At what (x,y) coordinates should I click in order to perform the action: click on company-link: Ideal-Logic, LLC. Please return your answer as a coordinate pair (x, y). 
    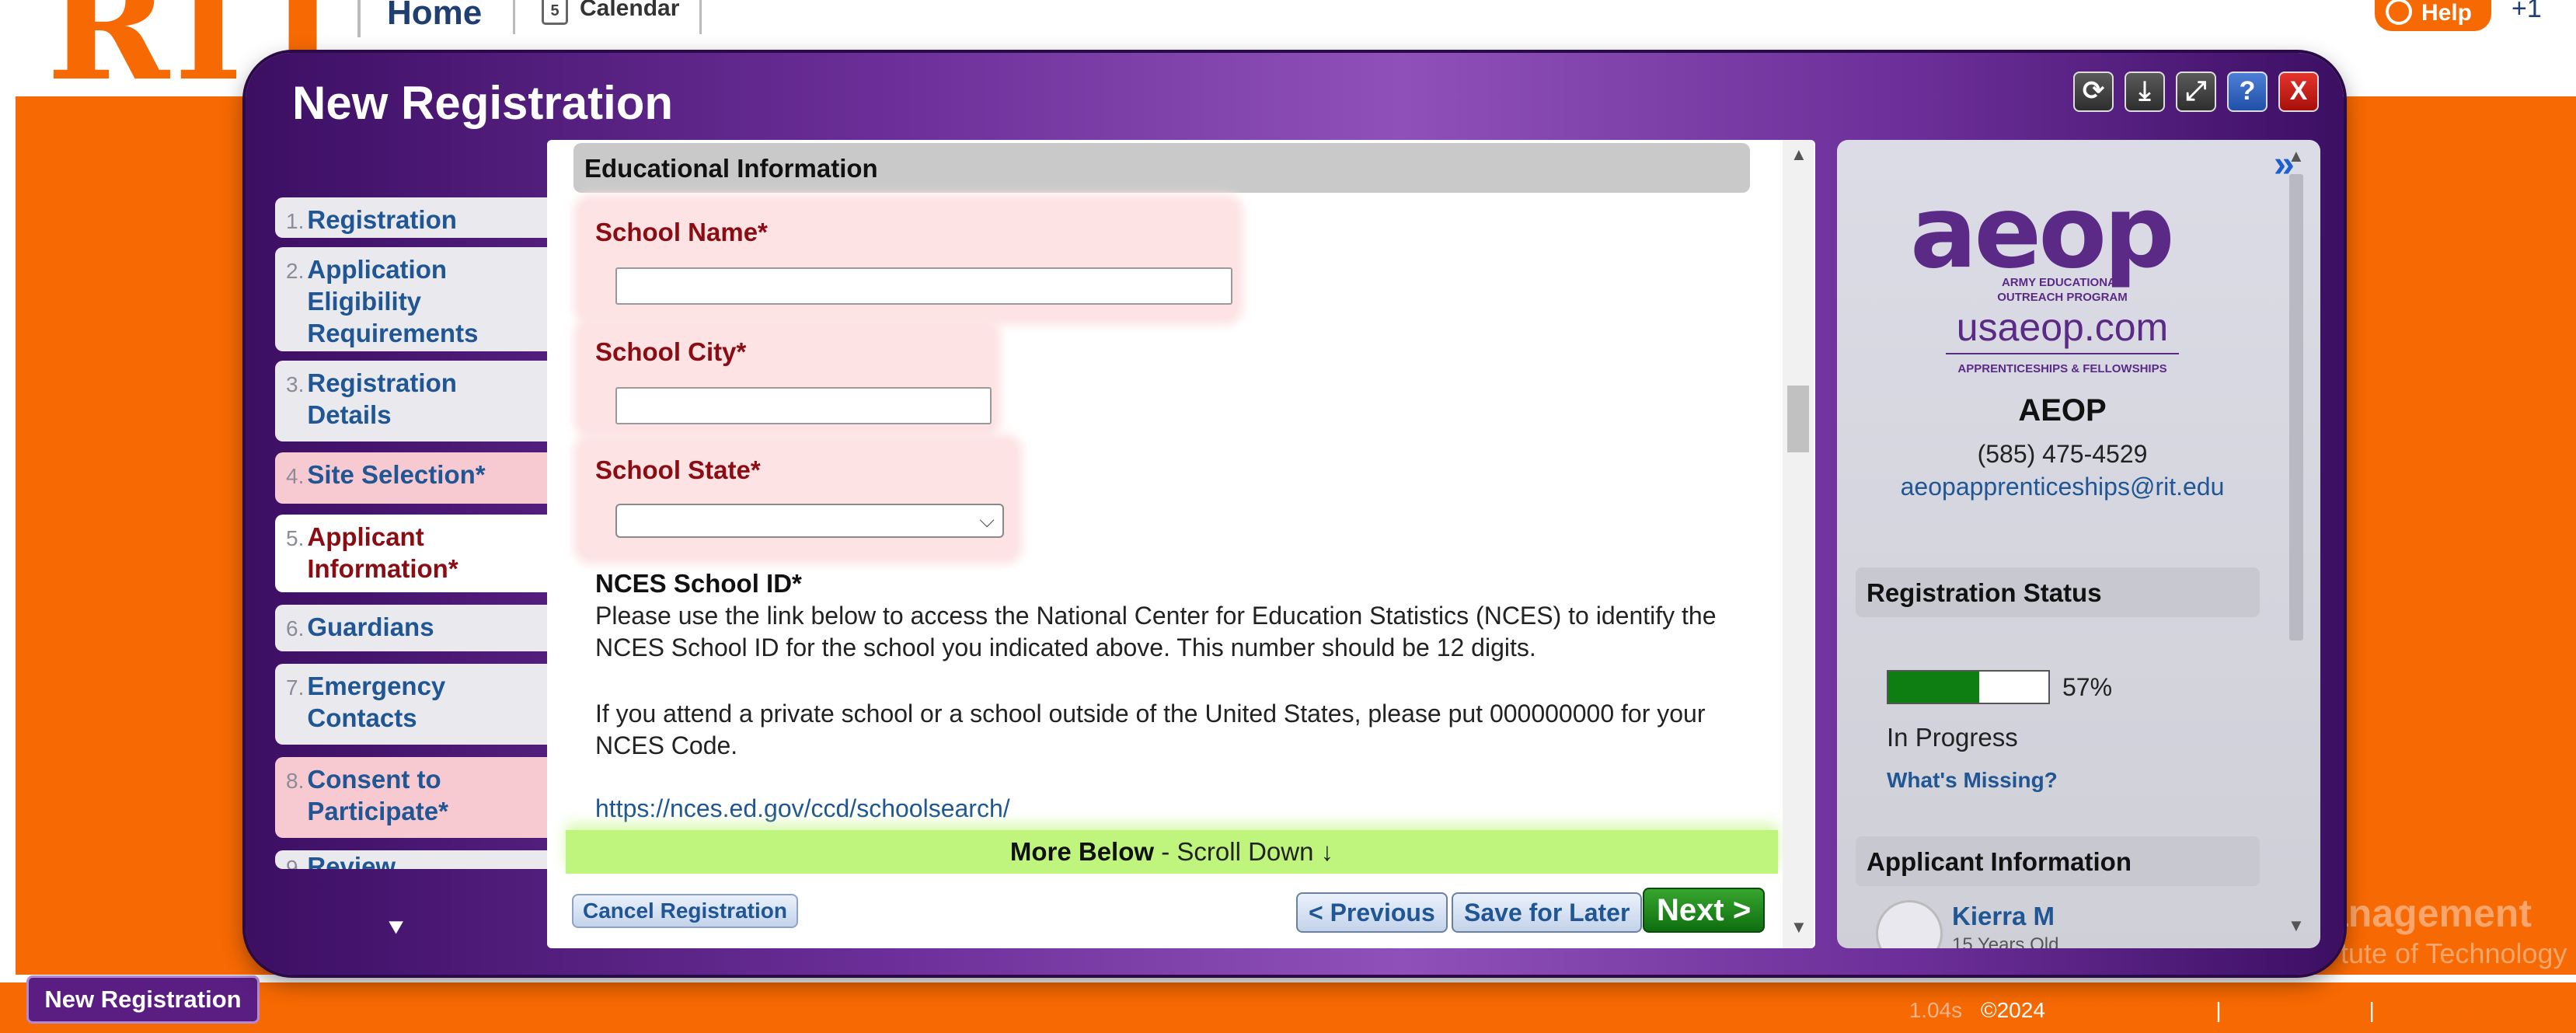
    Looking at the image, I should click on (2130, 1010).